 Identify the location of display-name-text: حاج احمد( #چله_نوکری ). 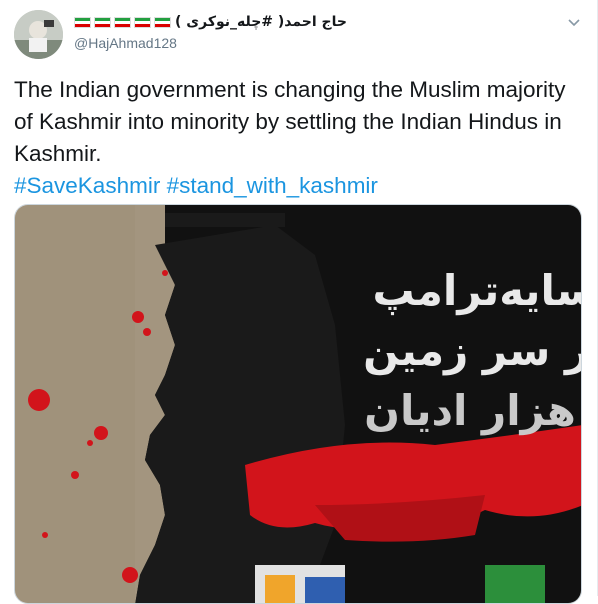
(261, 22).